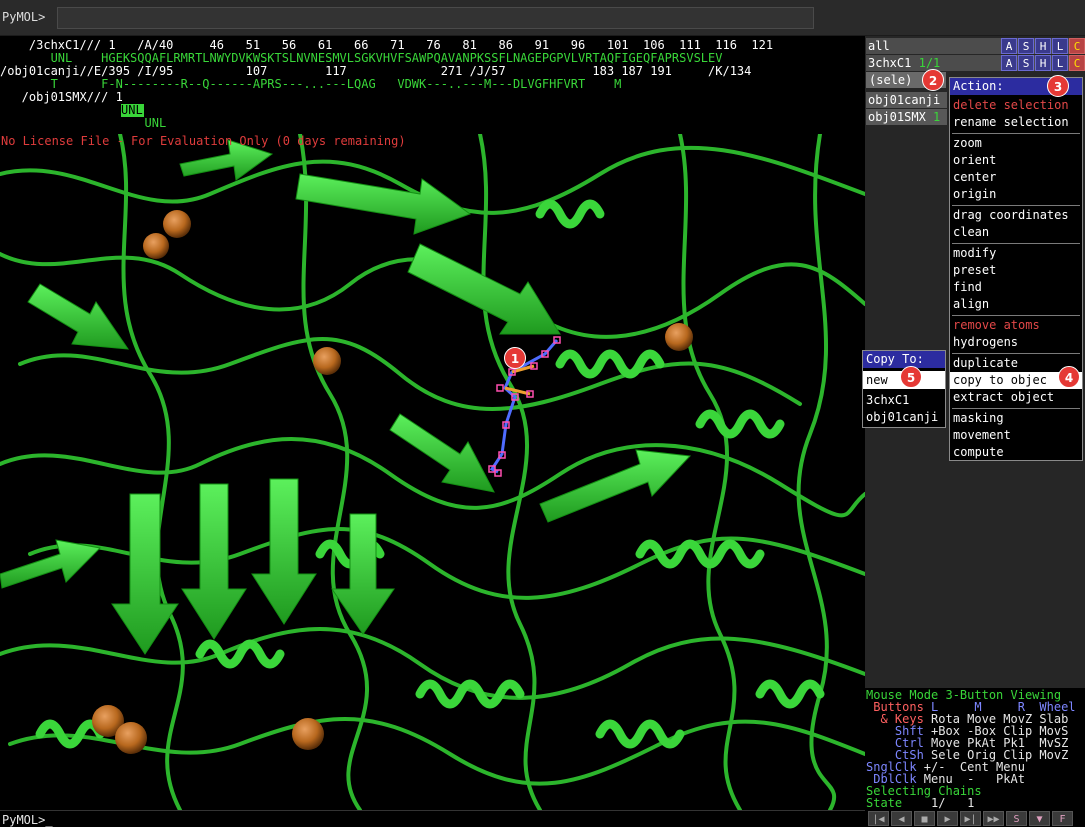  Describe the element at coordinates (904, 389) in the screenshot. I see `copy-to-submenu: Copy To: new 3chxC1 obj01canji` at that location.